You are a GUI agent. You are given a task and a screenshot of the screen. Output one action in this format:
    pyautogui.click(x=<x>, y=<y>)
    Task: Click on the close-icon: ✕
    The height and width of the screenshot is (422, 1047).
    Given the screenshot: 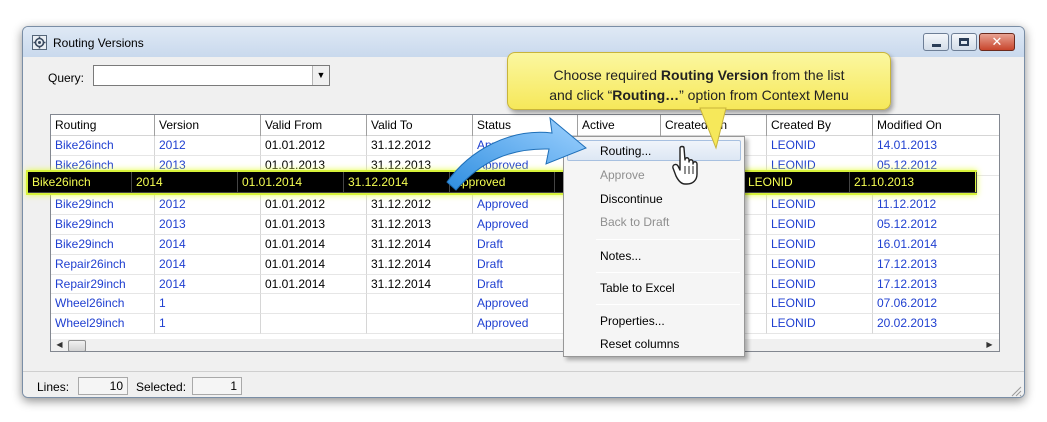 What is the action you would take?
    pyautogui.click(x=997, y=42)
    